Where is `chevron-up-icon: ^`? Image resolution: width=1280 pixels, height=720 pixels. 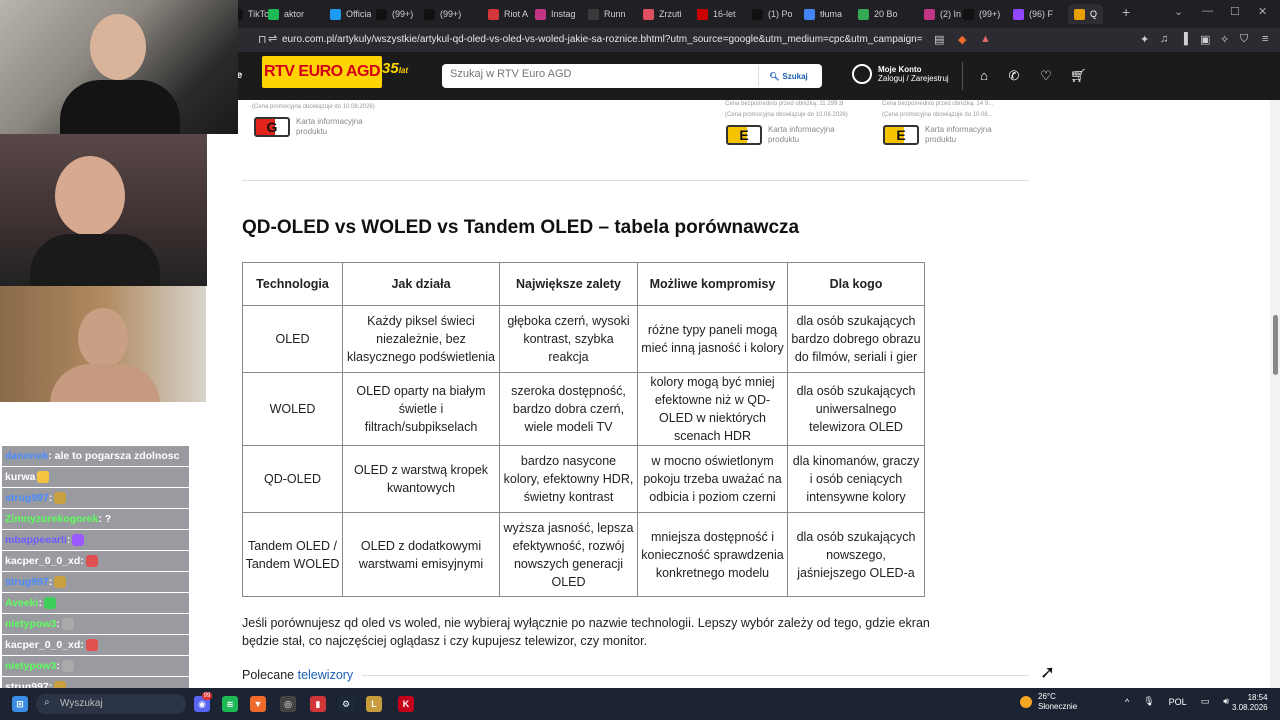
chevron-up-icon: ^ is located at coordinates (1127, 702).